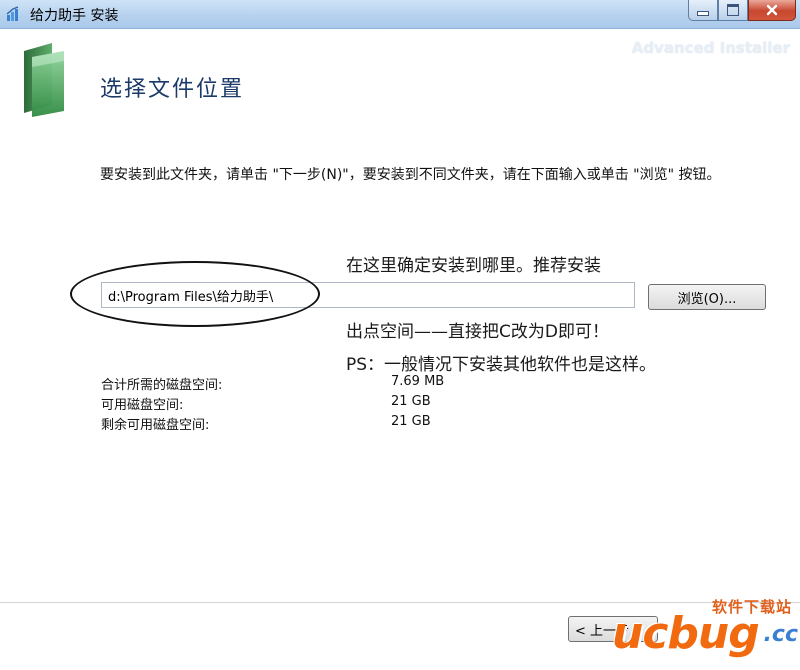 Image resolution: width=800 pixels, height=670 pixels. I want to click on disk-row-remaining: 剩余可用磁盘空间: 21 GB, so click(331, 424).